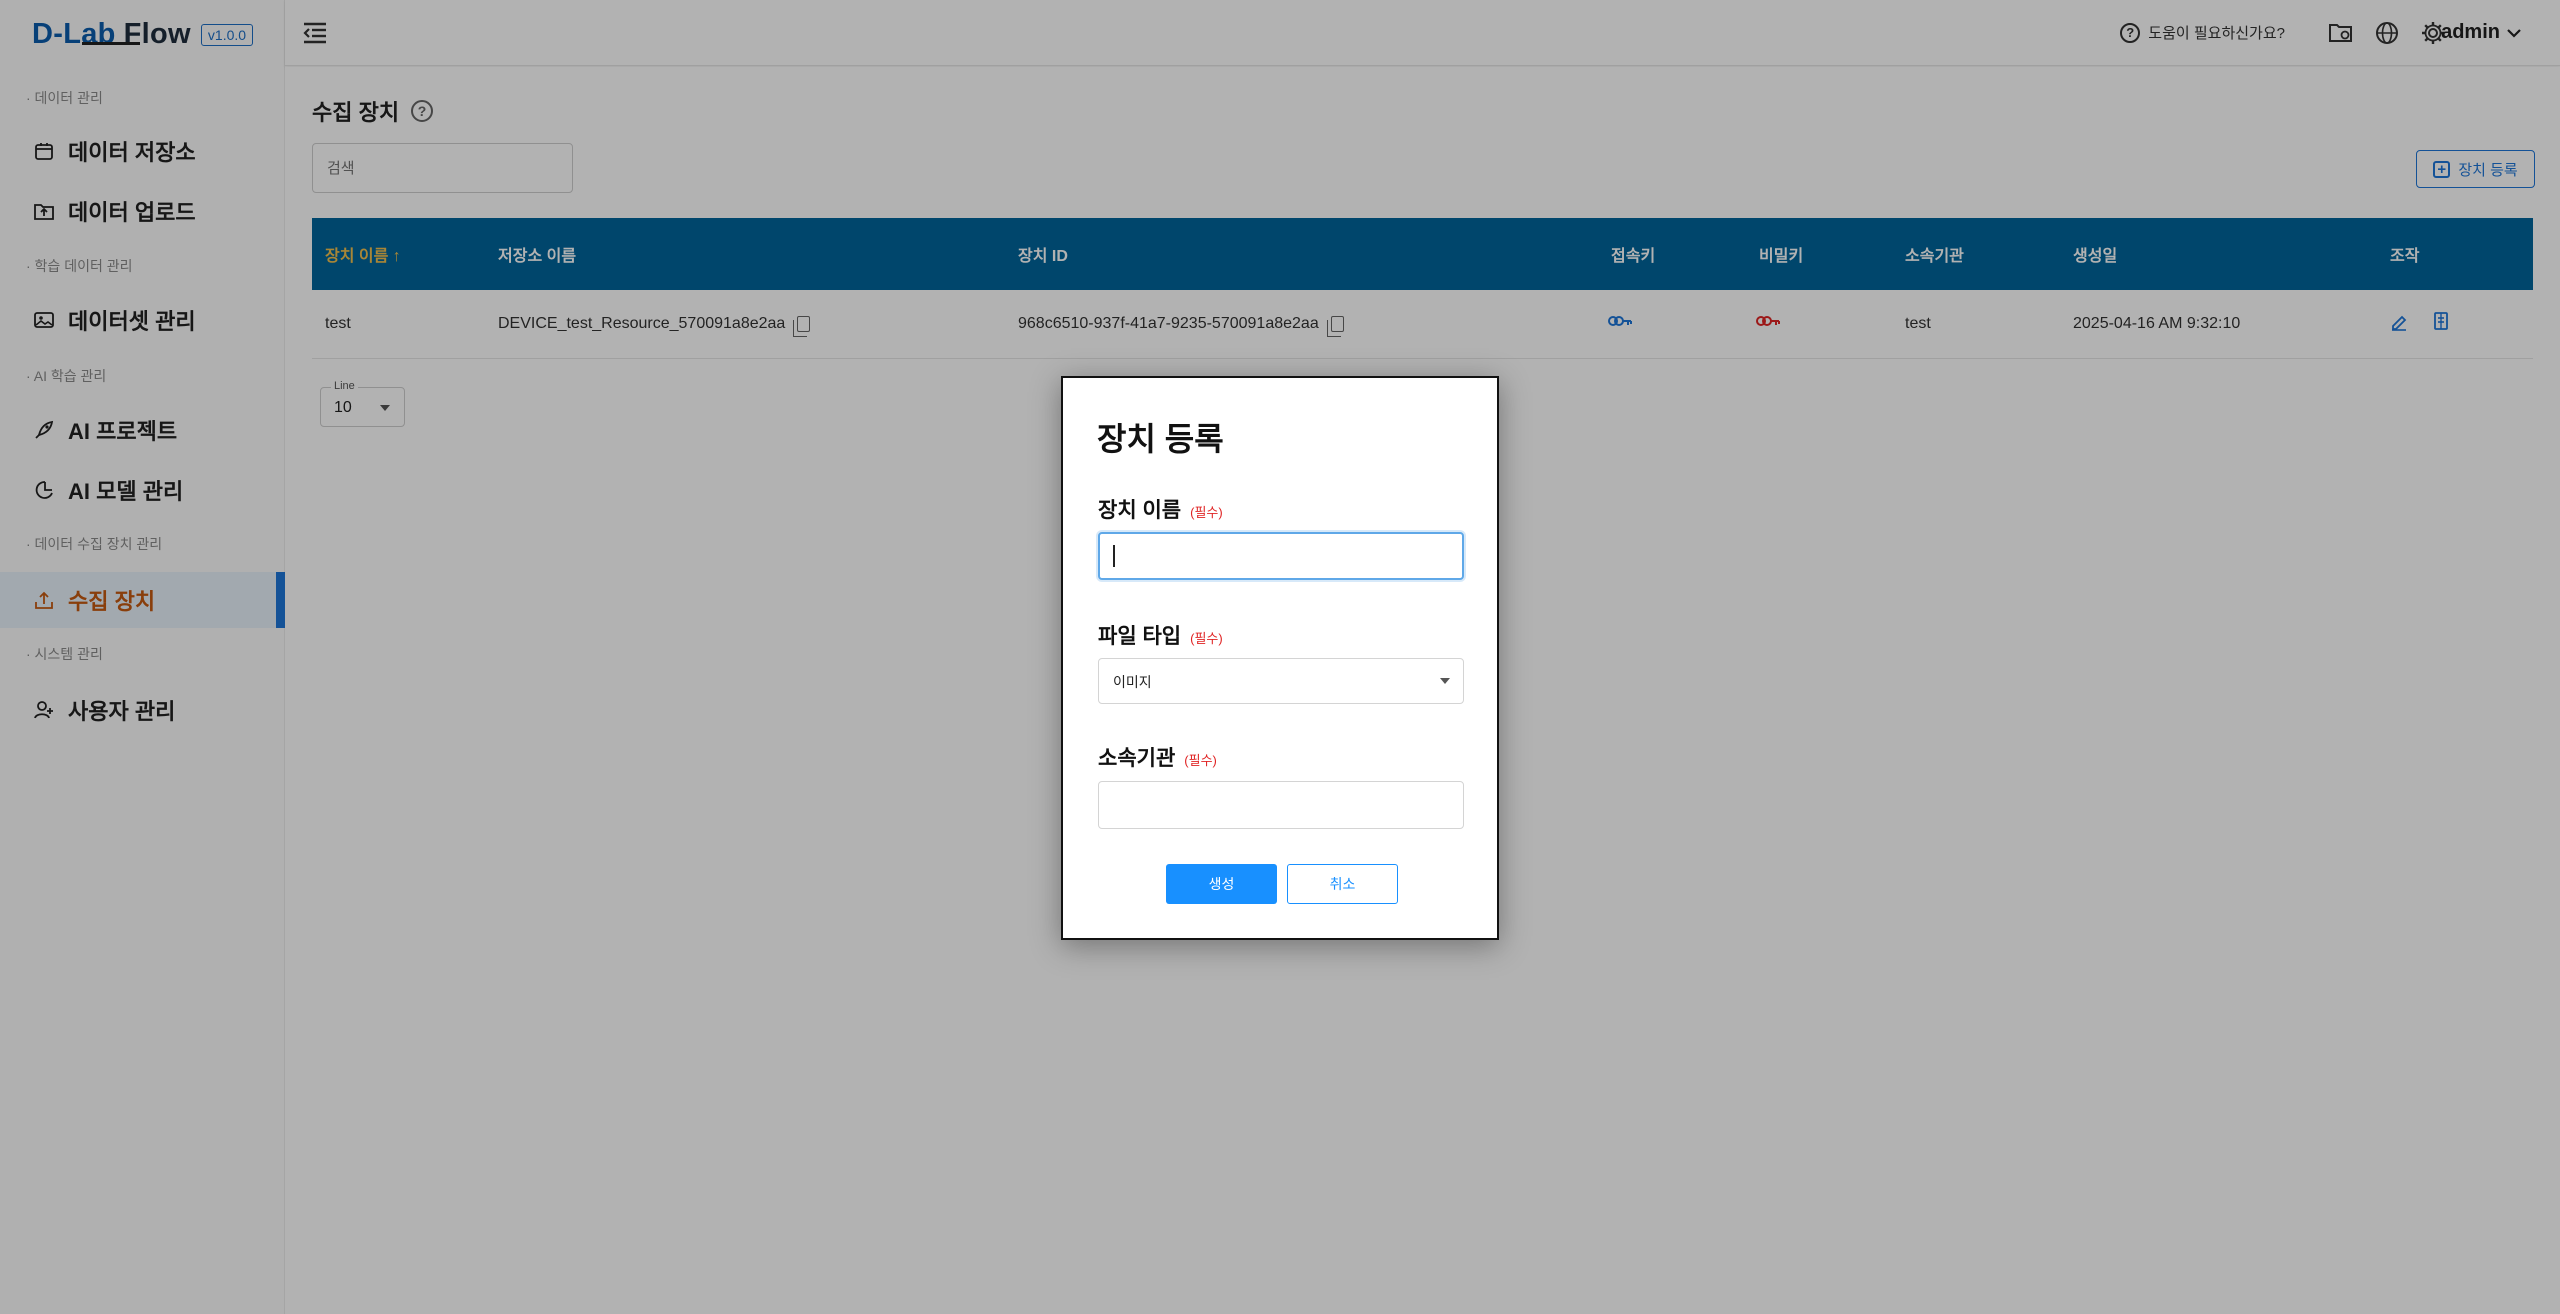 This screenshot has width=2560, height=1314. Describe the element at coordinates (1140, 510) in the screenshot. I see `device-name-label-text: 장치 이름` at that location.